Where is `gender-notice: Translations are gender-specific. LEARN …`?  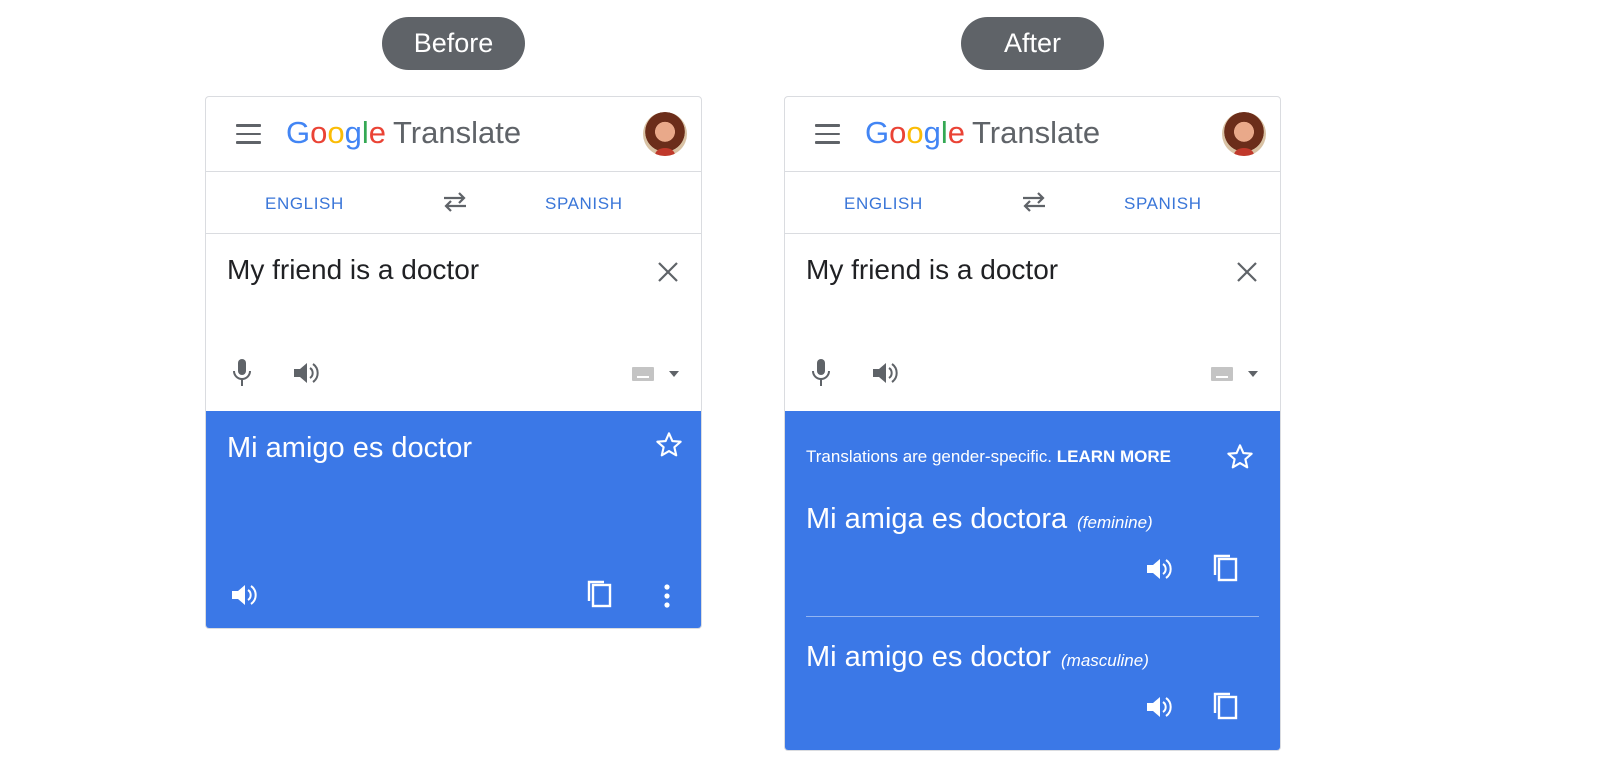 gender-notice: Translations are gender-specific. LEARN … is located at coordinates (988, 457).